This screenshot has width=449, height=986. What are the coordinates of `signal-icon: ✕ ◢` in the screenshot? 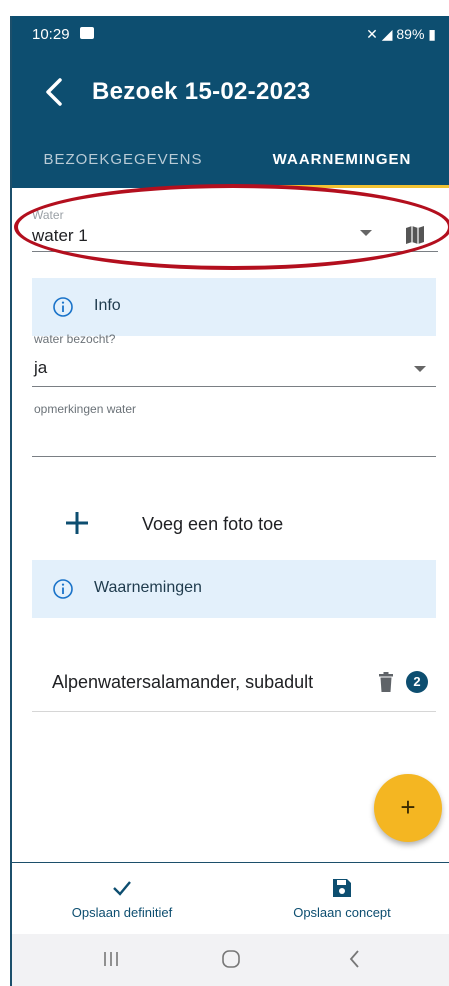 It's located at (381, 34).